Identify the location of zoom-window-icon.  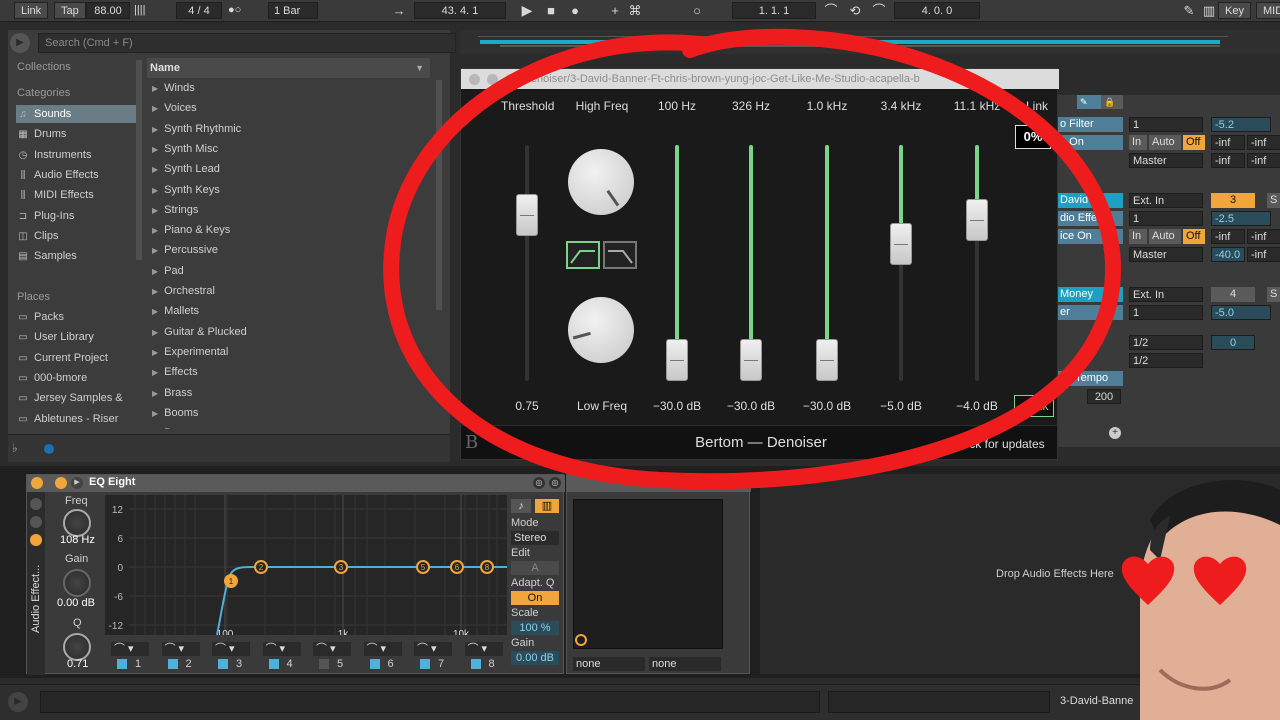
(510, 79).